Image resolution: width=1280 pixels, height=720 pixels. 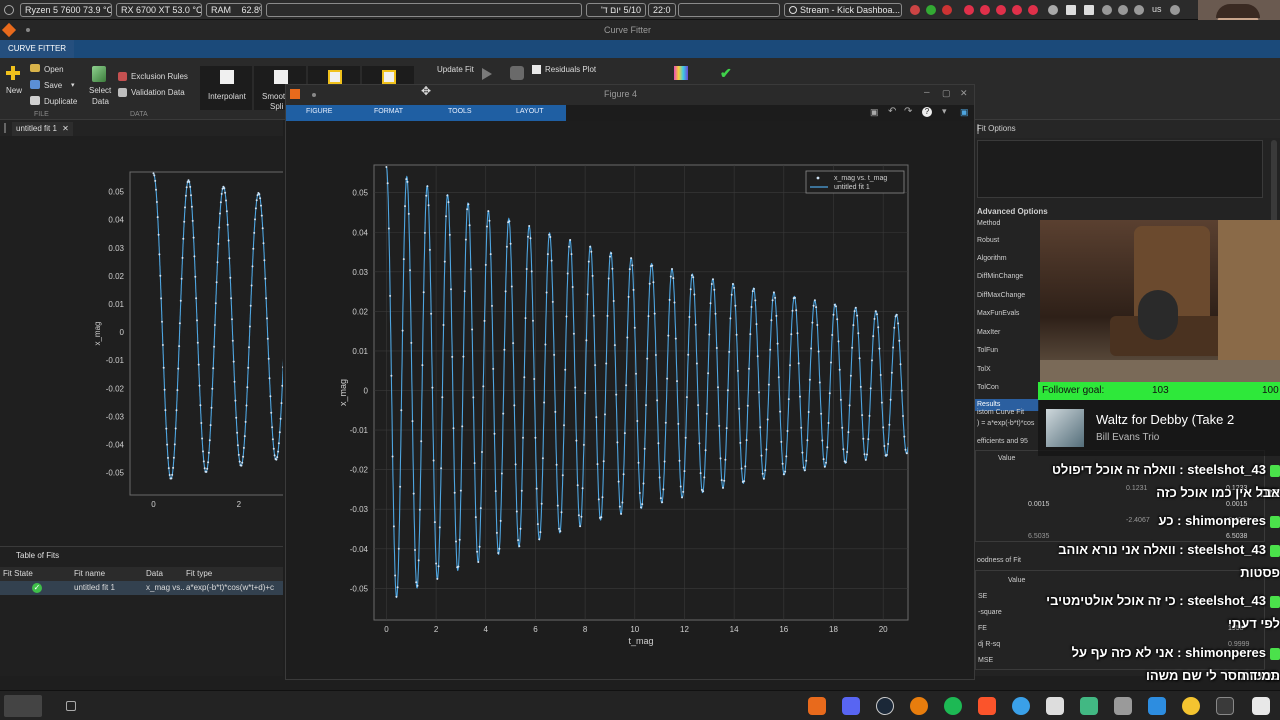 I want to click on files-icon, so click(x=1123, y=706).